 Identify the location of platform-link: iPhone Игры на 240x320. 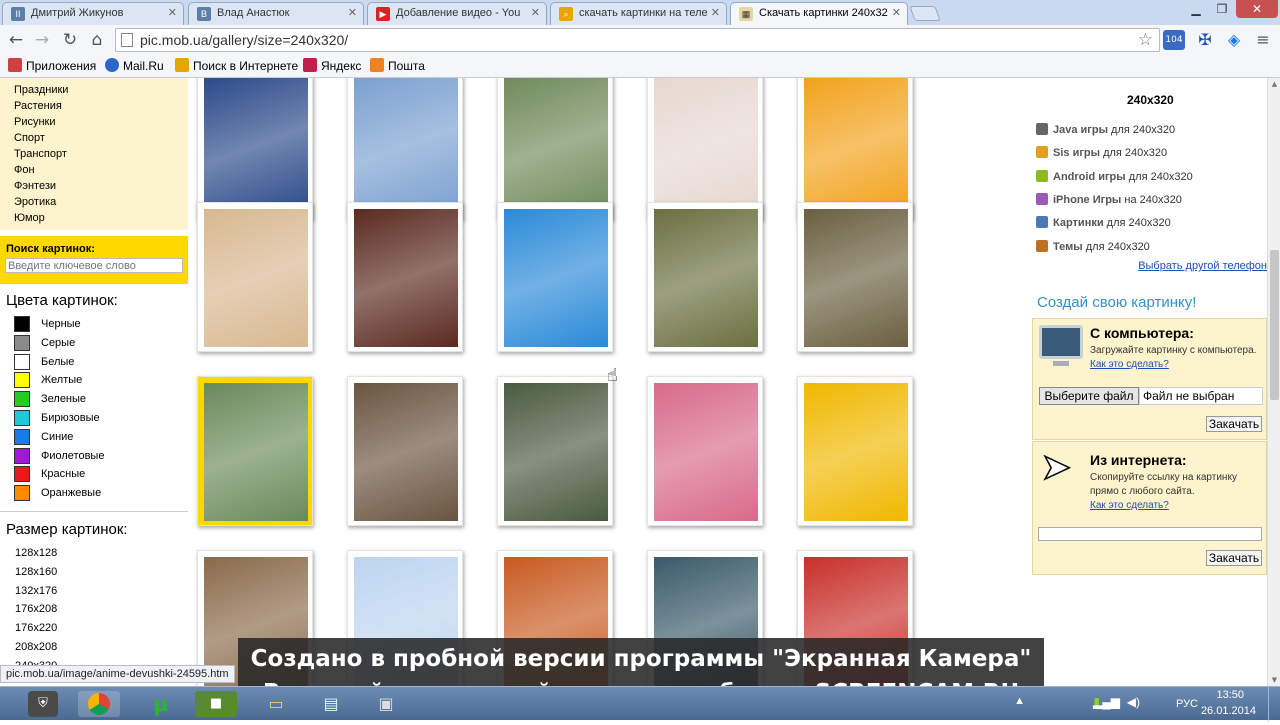
(1109, 200).